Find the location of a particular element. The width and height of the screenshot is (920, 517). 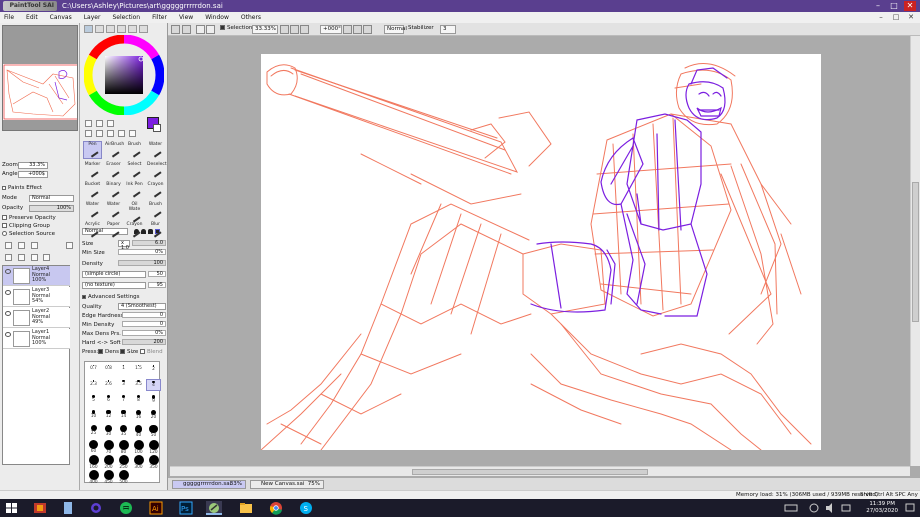

move-icon is located at coordinates (88, 133).